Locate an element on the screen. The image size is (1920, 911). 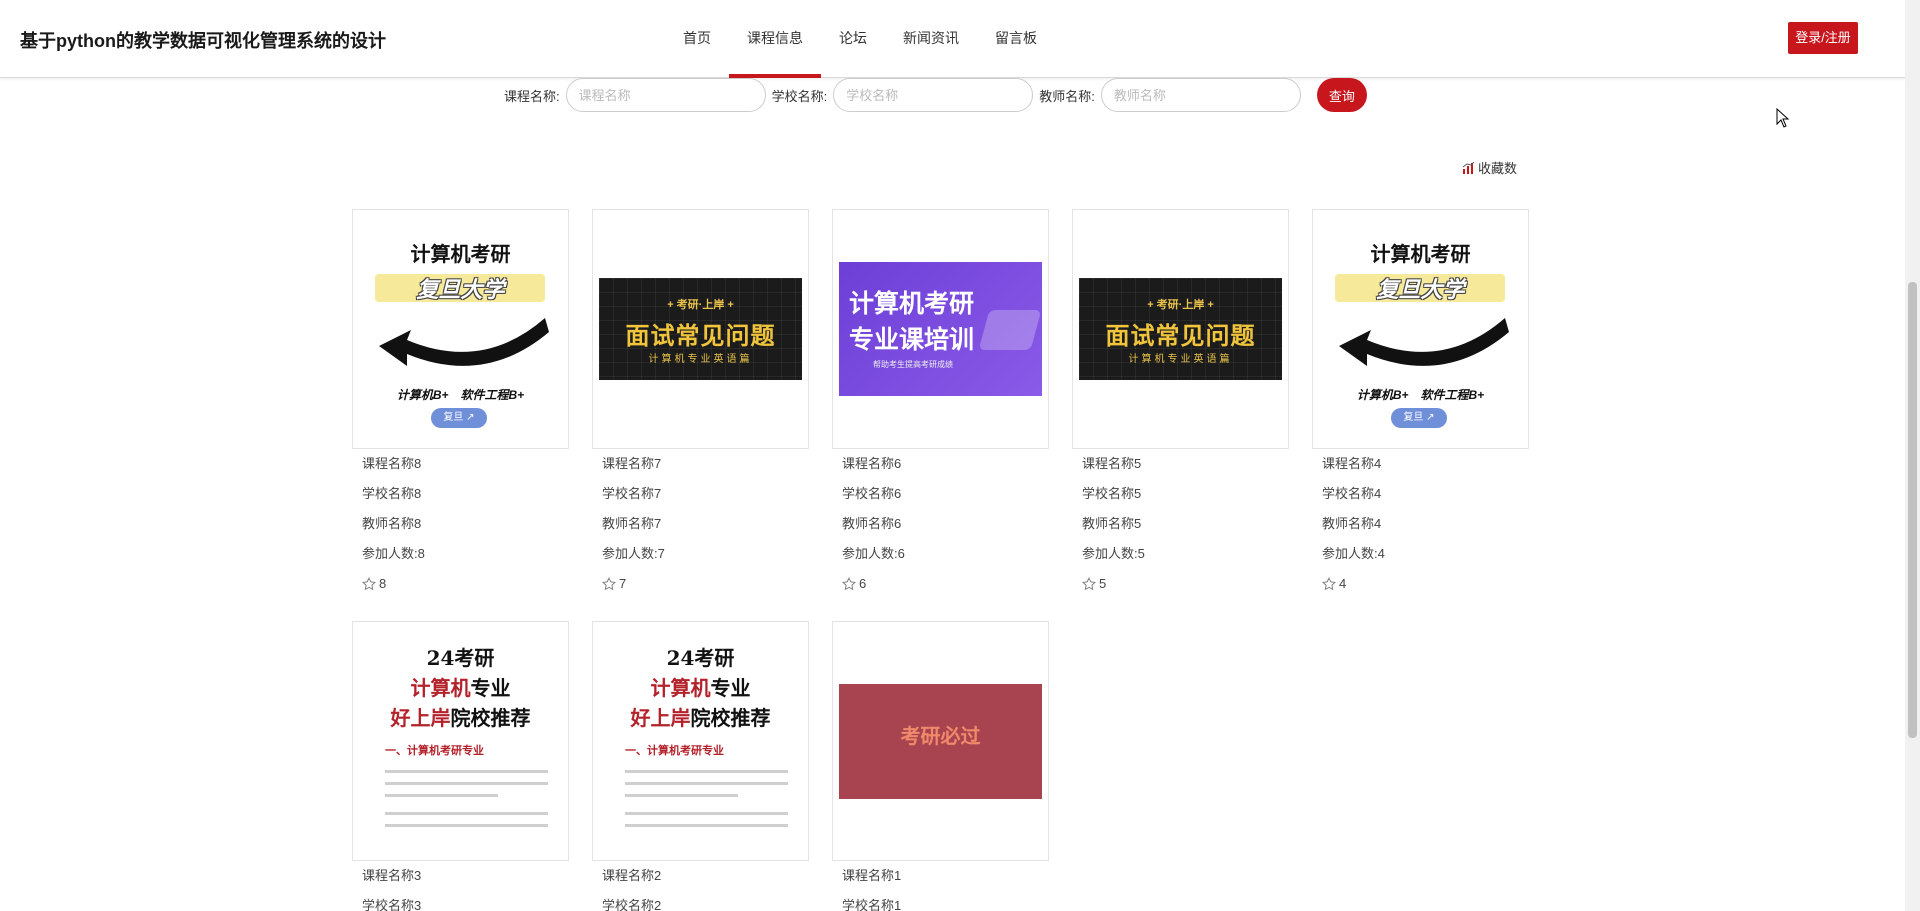
school-name: 学校名称5 is located at coordinates (1112, 493).